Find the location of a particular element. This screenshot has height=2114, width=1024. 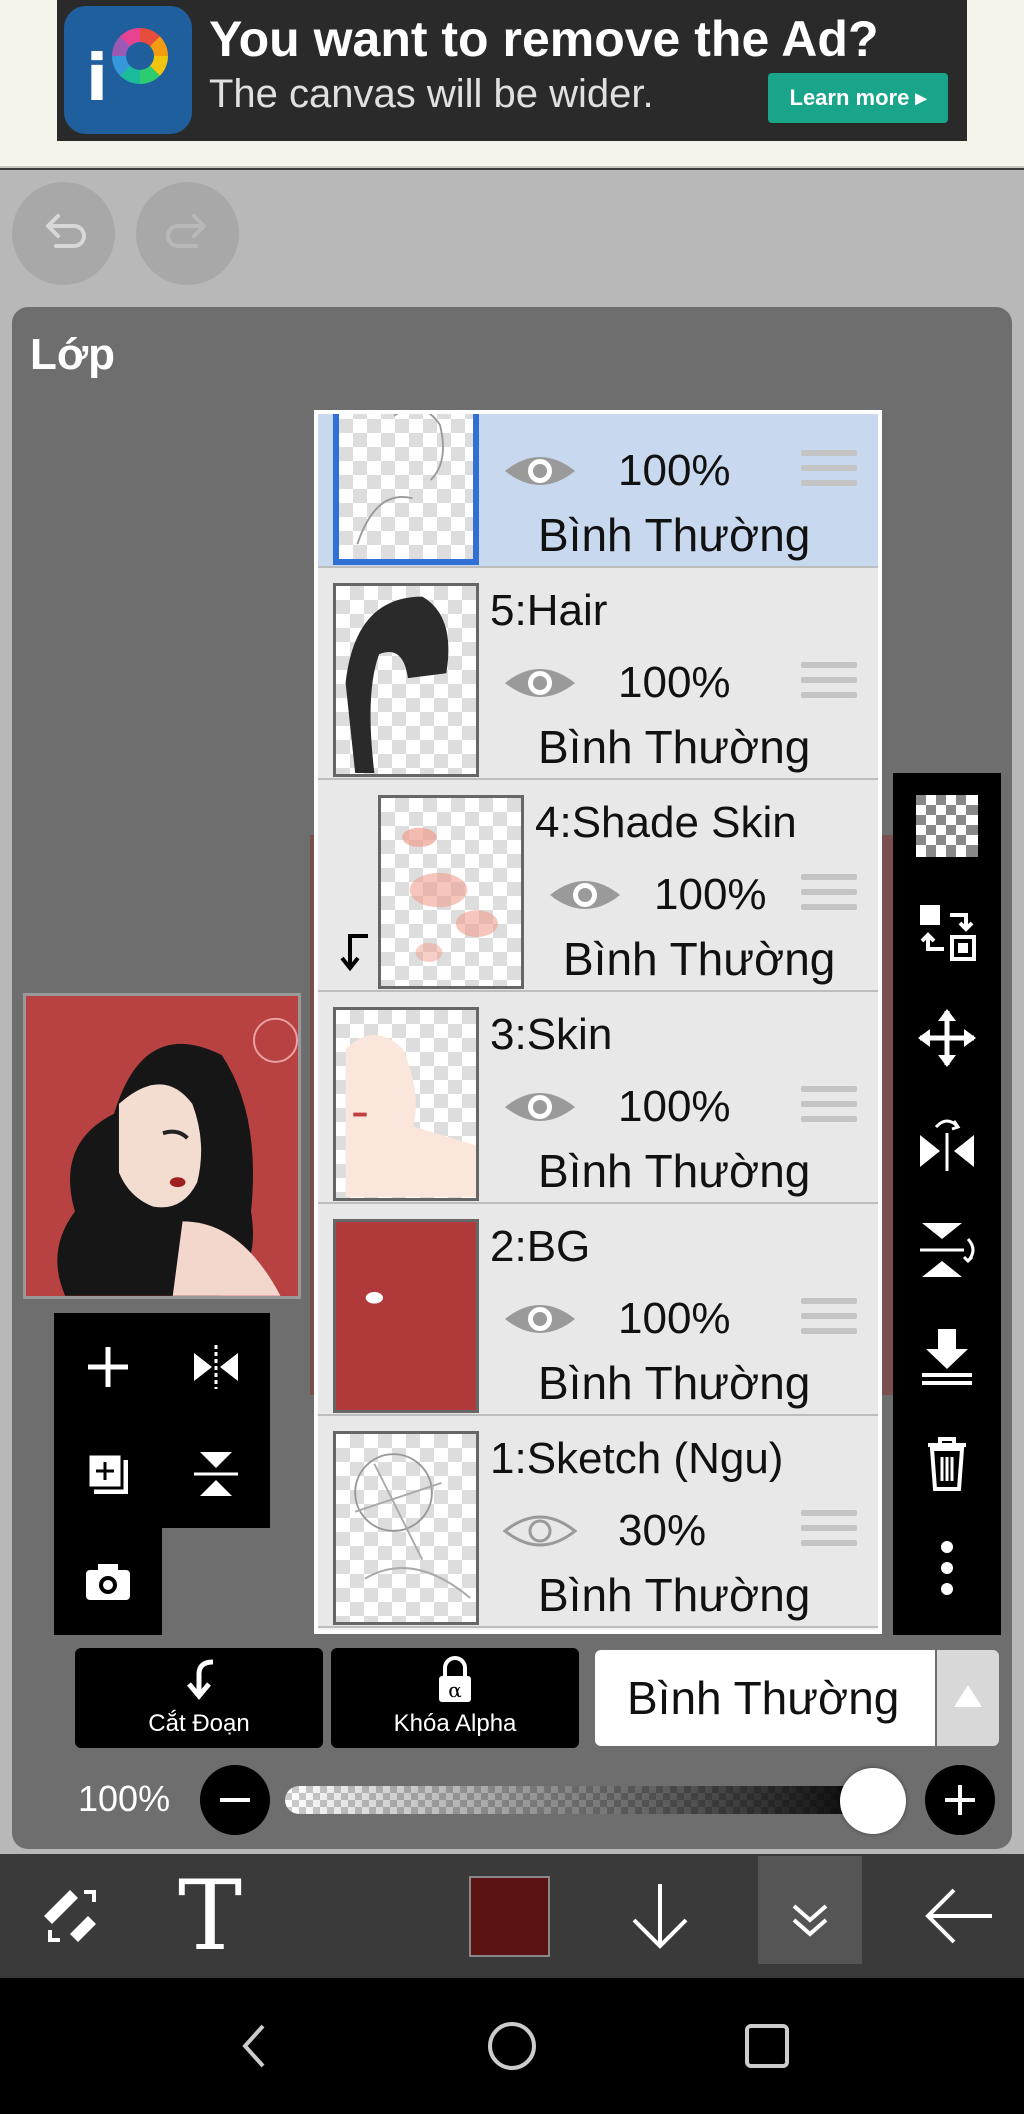

alpha-lock-button: α Khóa Alpha is located at coordinates (455, 1698).